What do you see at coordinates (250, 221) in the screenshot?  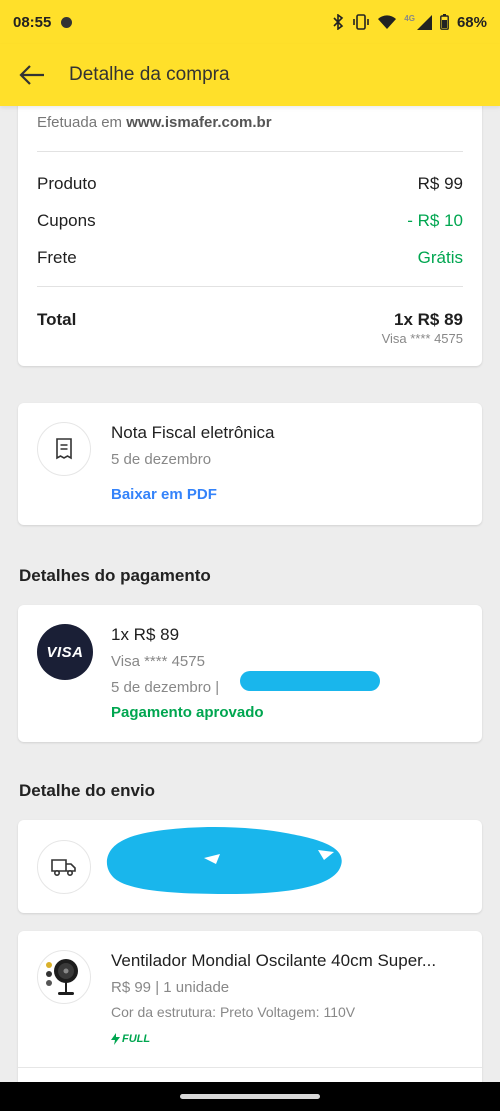 I see `coupons-row: Cupons - R$ 10` at bounding box center [250, 221].